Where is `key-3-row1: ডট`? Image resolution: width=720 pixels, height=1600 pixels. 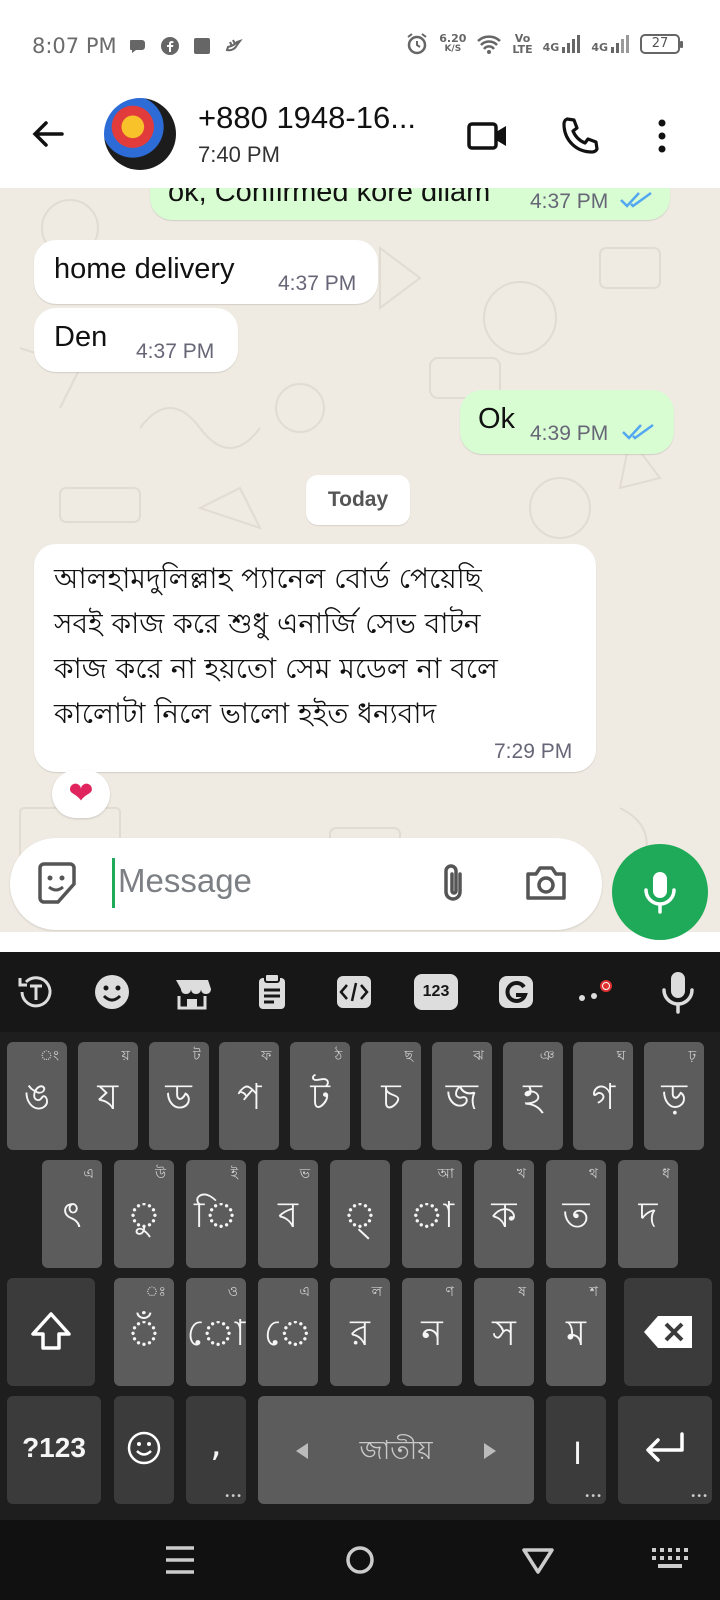 key-3-row1: ডট is located at coordinates (178, 1096).